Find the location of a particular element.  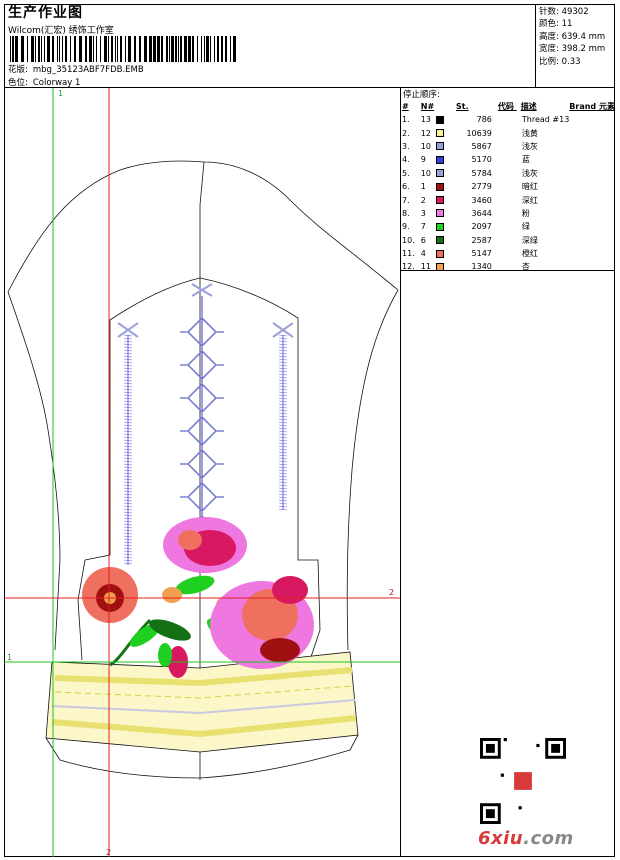

qr-code is located at coordinates (523, 781).